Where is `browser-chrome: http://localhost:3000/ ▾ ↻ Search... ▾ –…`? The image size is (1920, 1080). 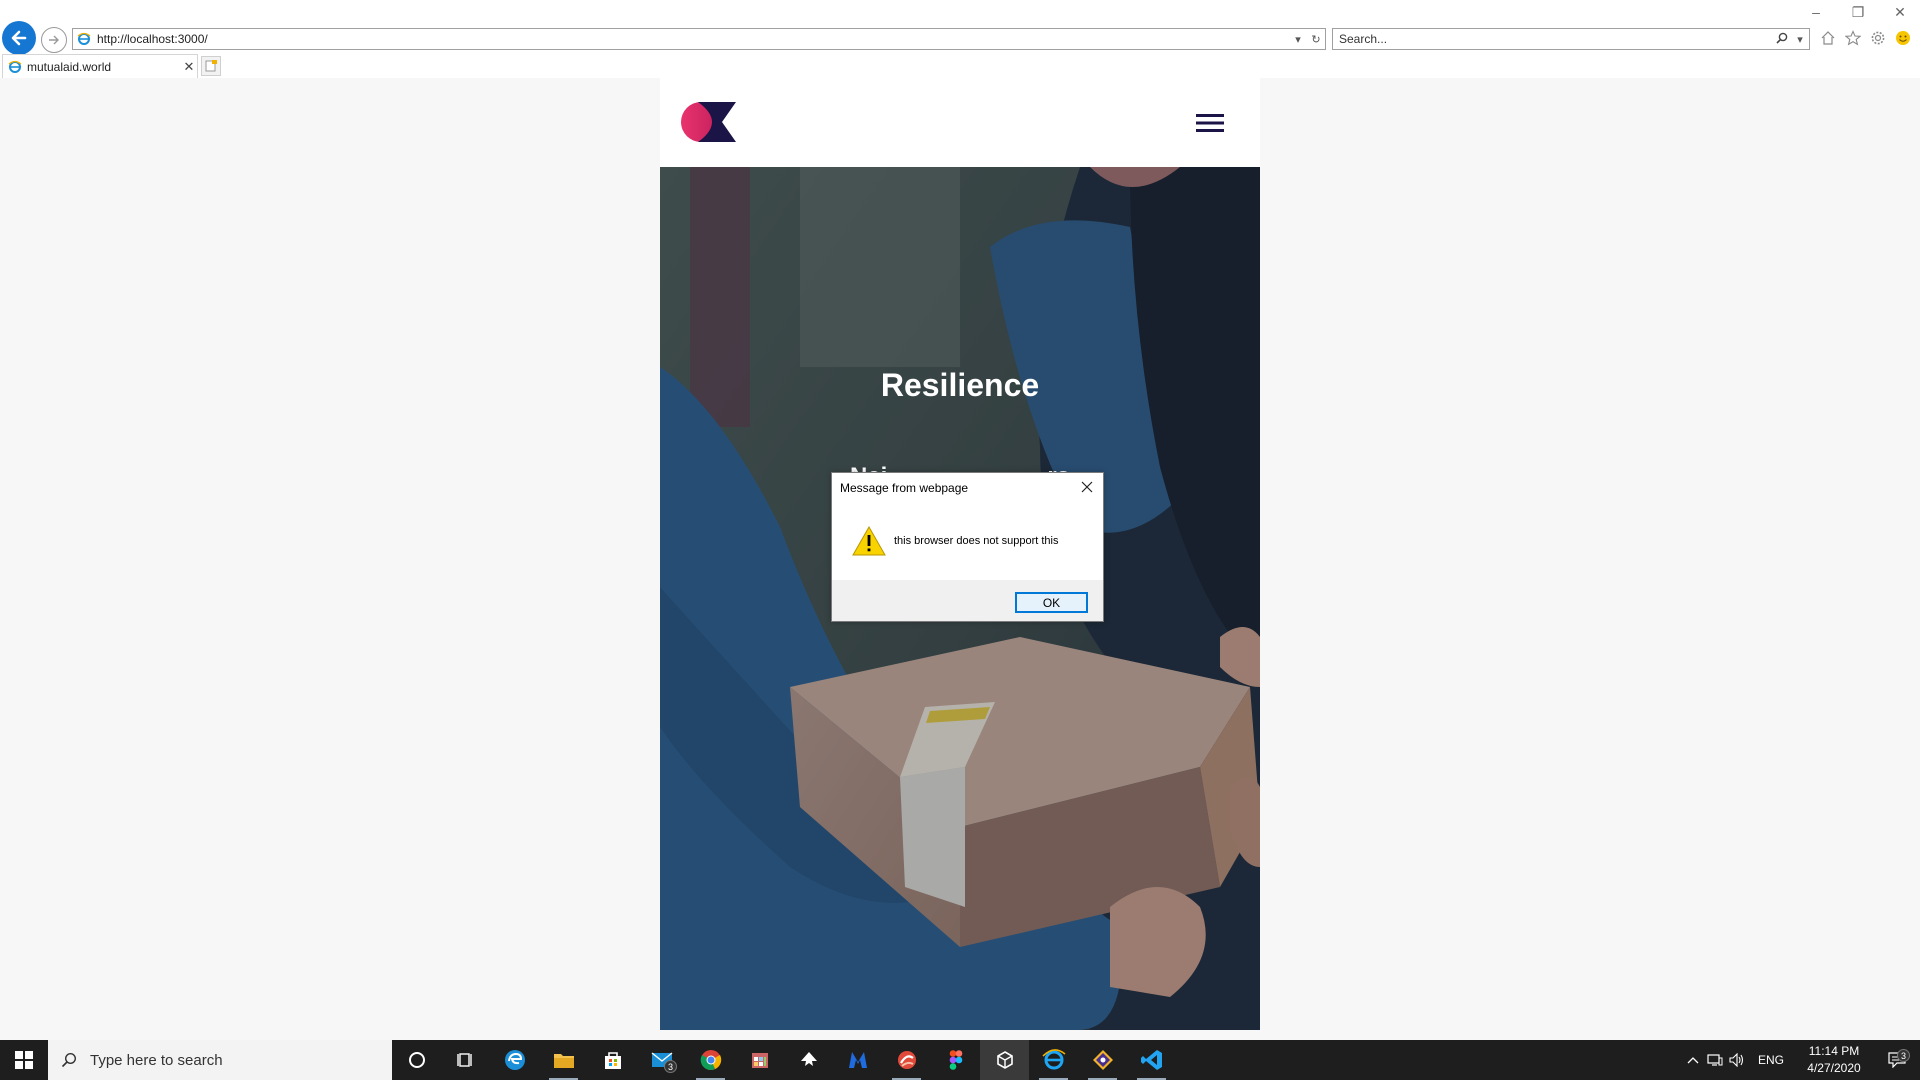 browser-chrome: http://localhost:3000/ ▾ ↻ Search... ▾ –… is located at coordinates (960, 39).